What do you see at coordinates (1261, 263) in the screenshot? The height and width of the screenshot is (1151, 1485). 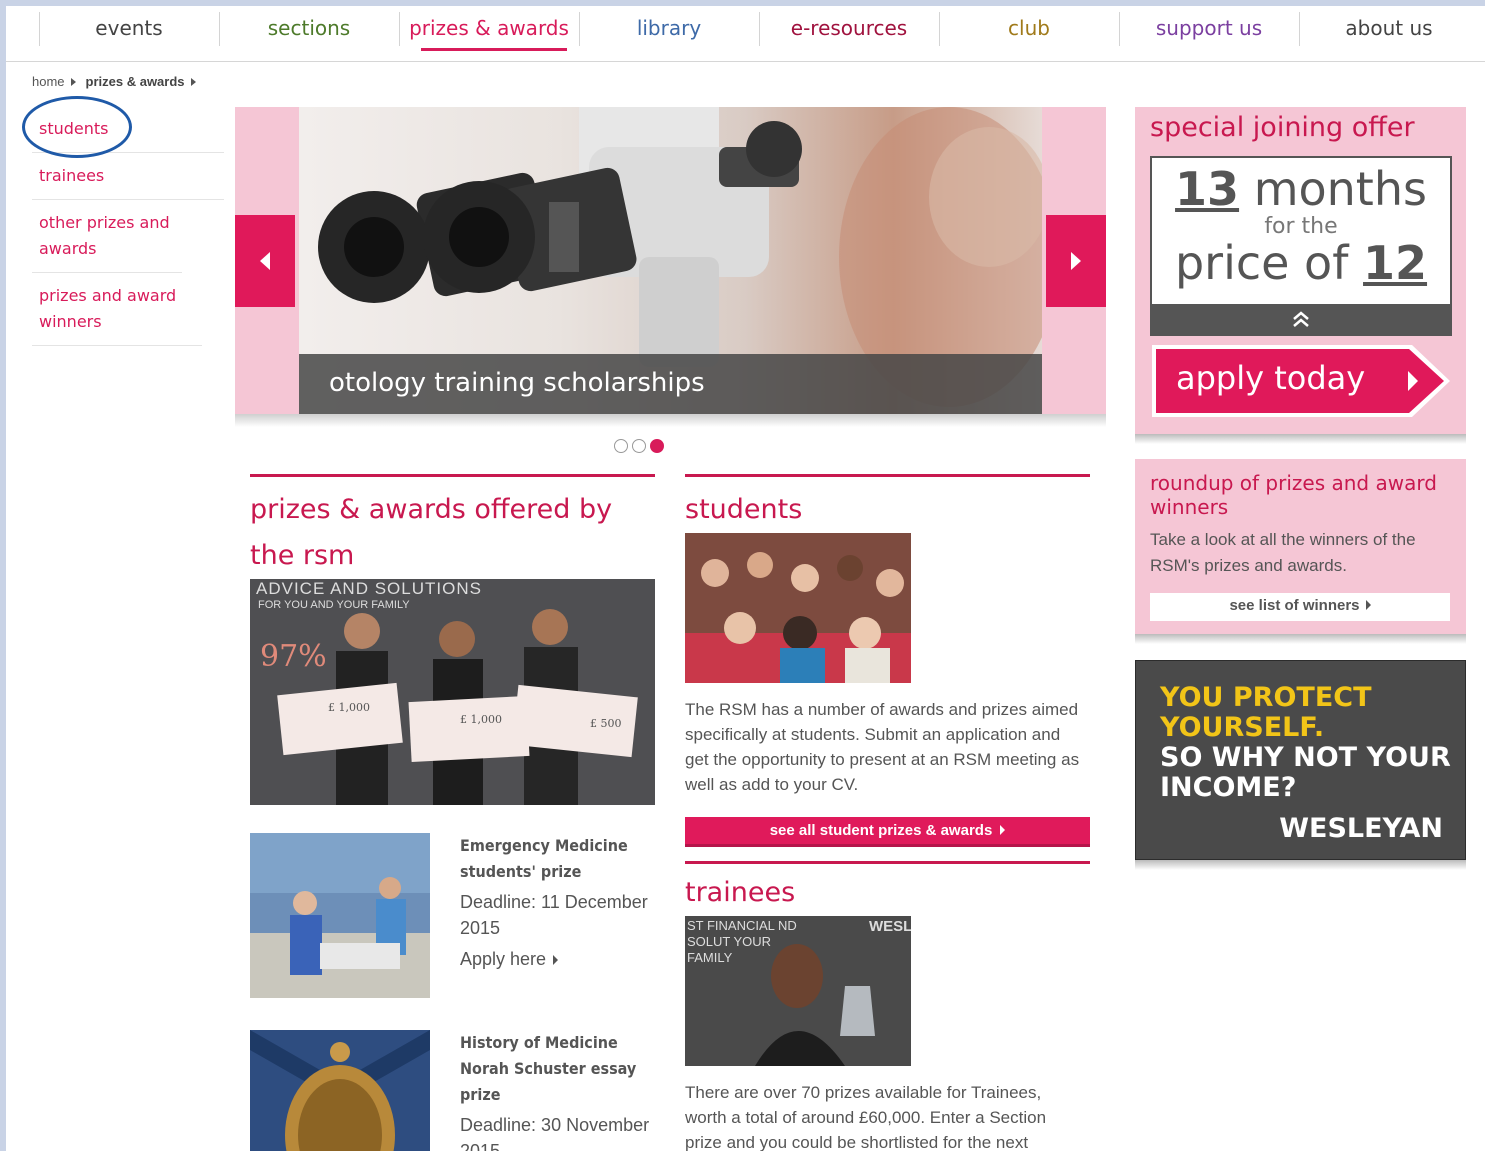 I see `offer-price-word: price of` at bounding box center [1261, 263].